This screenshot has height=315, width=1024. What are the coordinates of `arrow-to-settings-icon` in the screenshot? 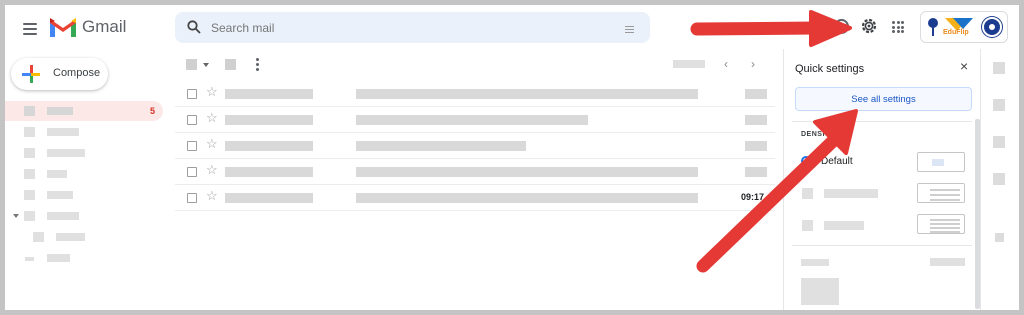 It's located at (771, 28).